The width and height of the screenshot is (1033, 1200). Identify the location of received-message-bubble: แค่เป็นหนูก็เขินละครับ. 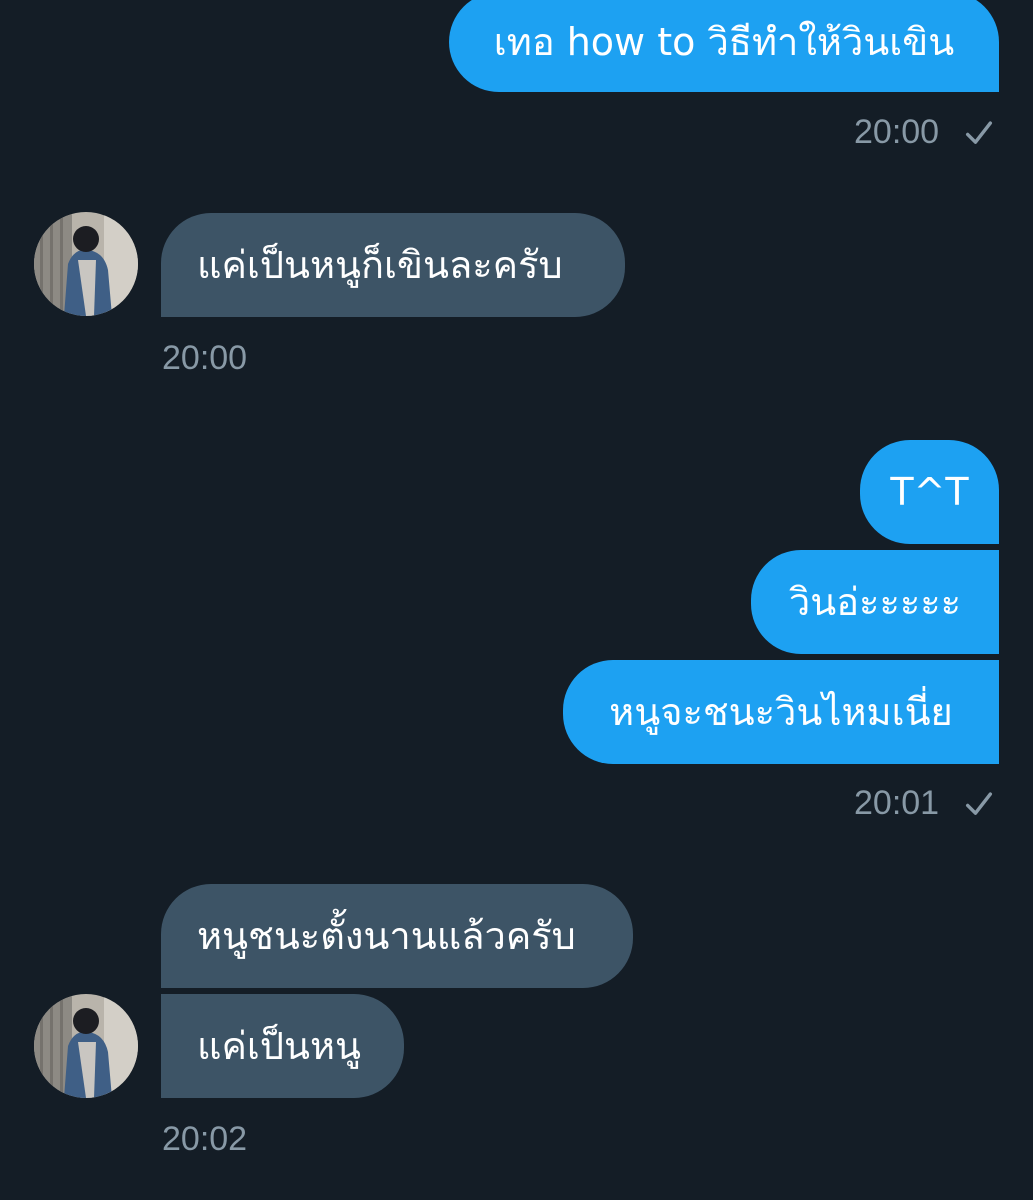
(393, 265).